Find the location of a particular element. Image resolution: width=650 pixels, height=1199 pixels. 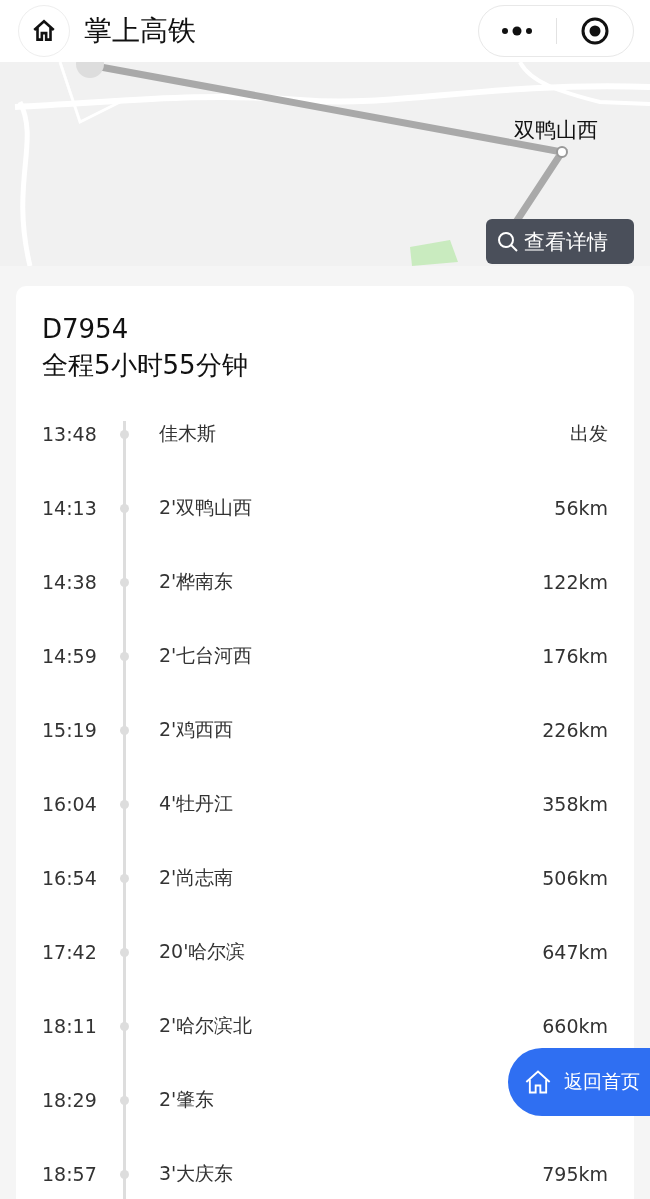

stop-distance: 出发 is located at coordinates (589, 433).